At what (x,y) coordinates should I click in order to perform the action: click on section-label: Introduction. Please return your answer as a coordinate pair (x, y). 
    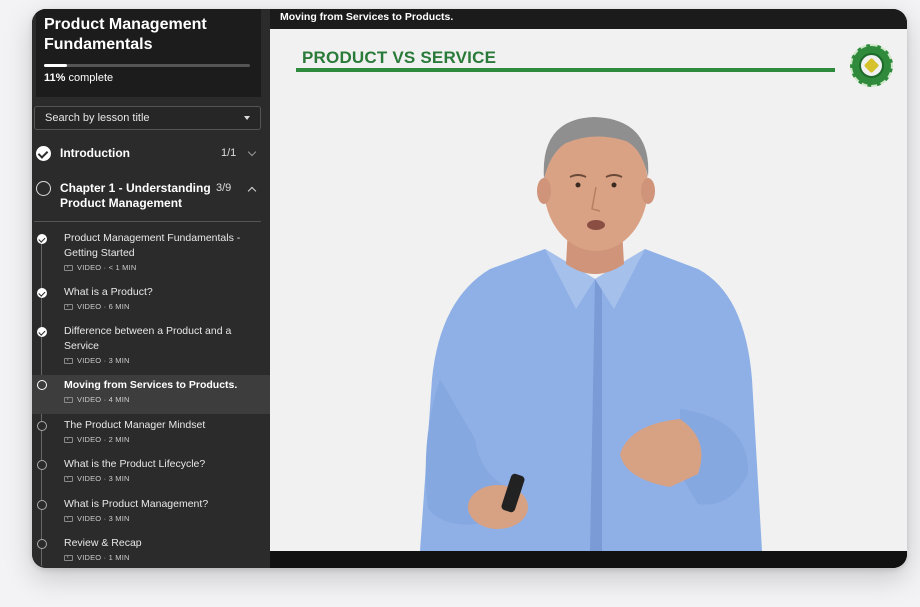
    Looking at the image, I should click on (95, 153).